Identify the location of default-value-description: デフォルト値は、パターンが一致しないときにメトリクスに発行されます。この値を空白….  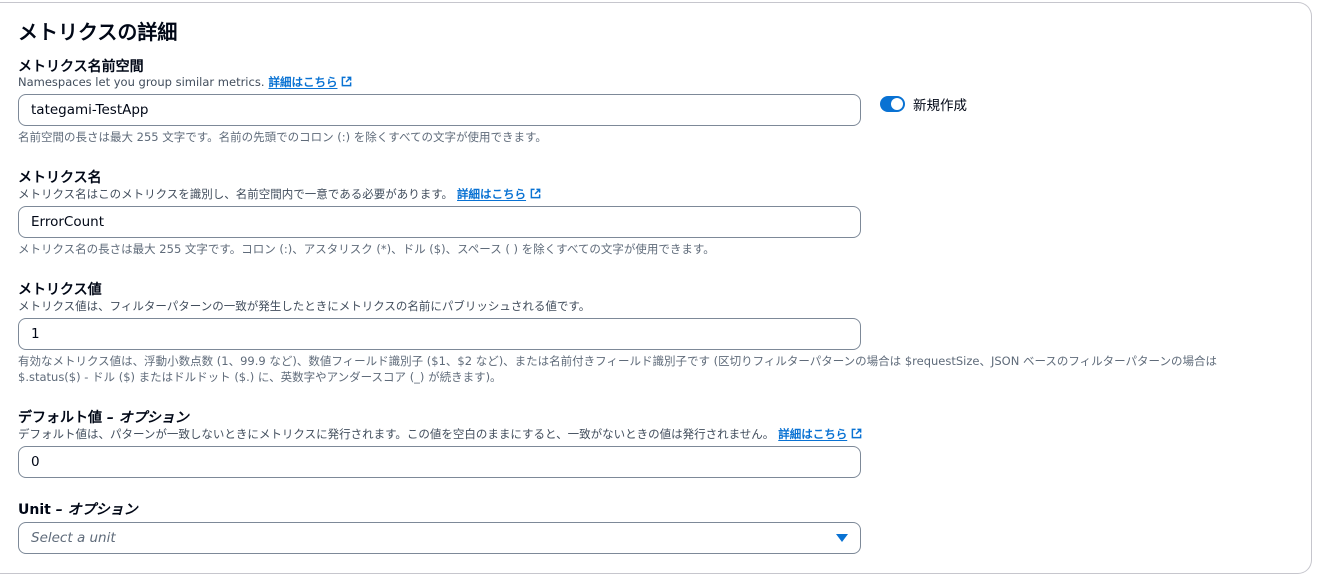
(440, 434).